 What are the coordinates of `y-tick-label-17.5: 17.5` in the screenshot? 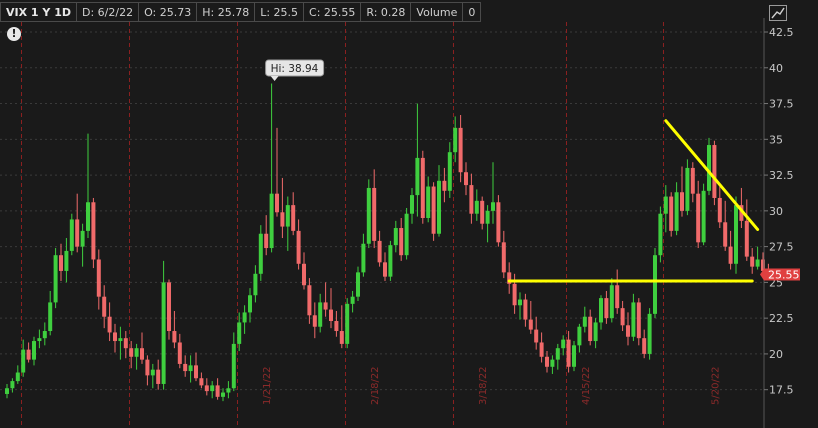 It's located at (781, 390).